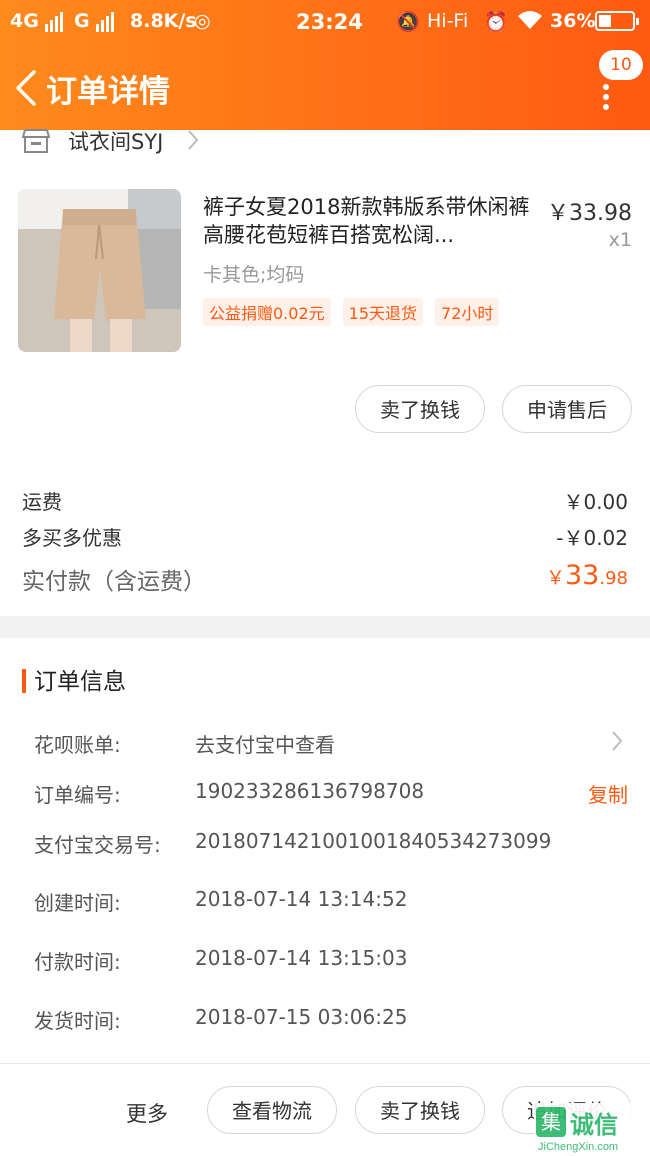 Image resolution: width=650 pixels, height=1156 pixels. I want to click on huabei-label: 花呗账单:, so click(77, 745).